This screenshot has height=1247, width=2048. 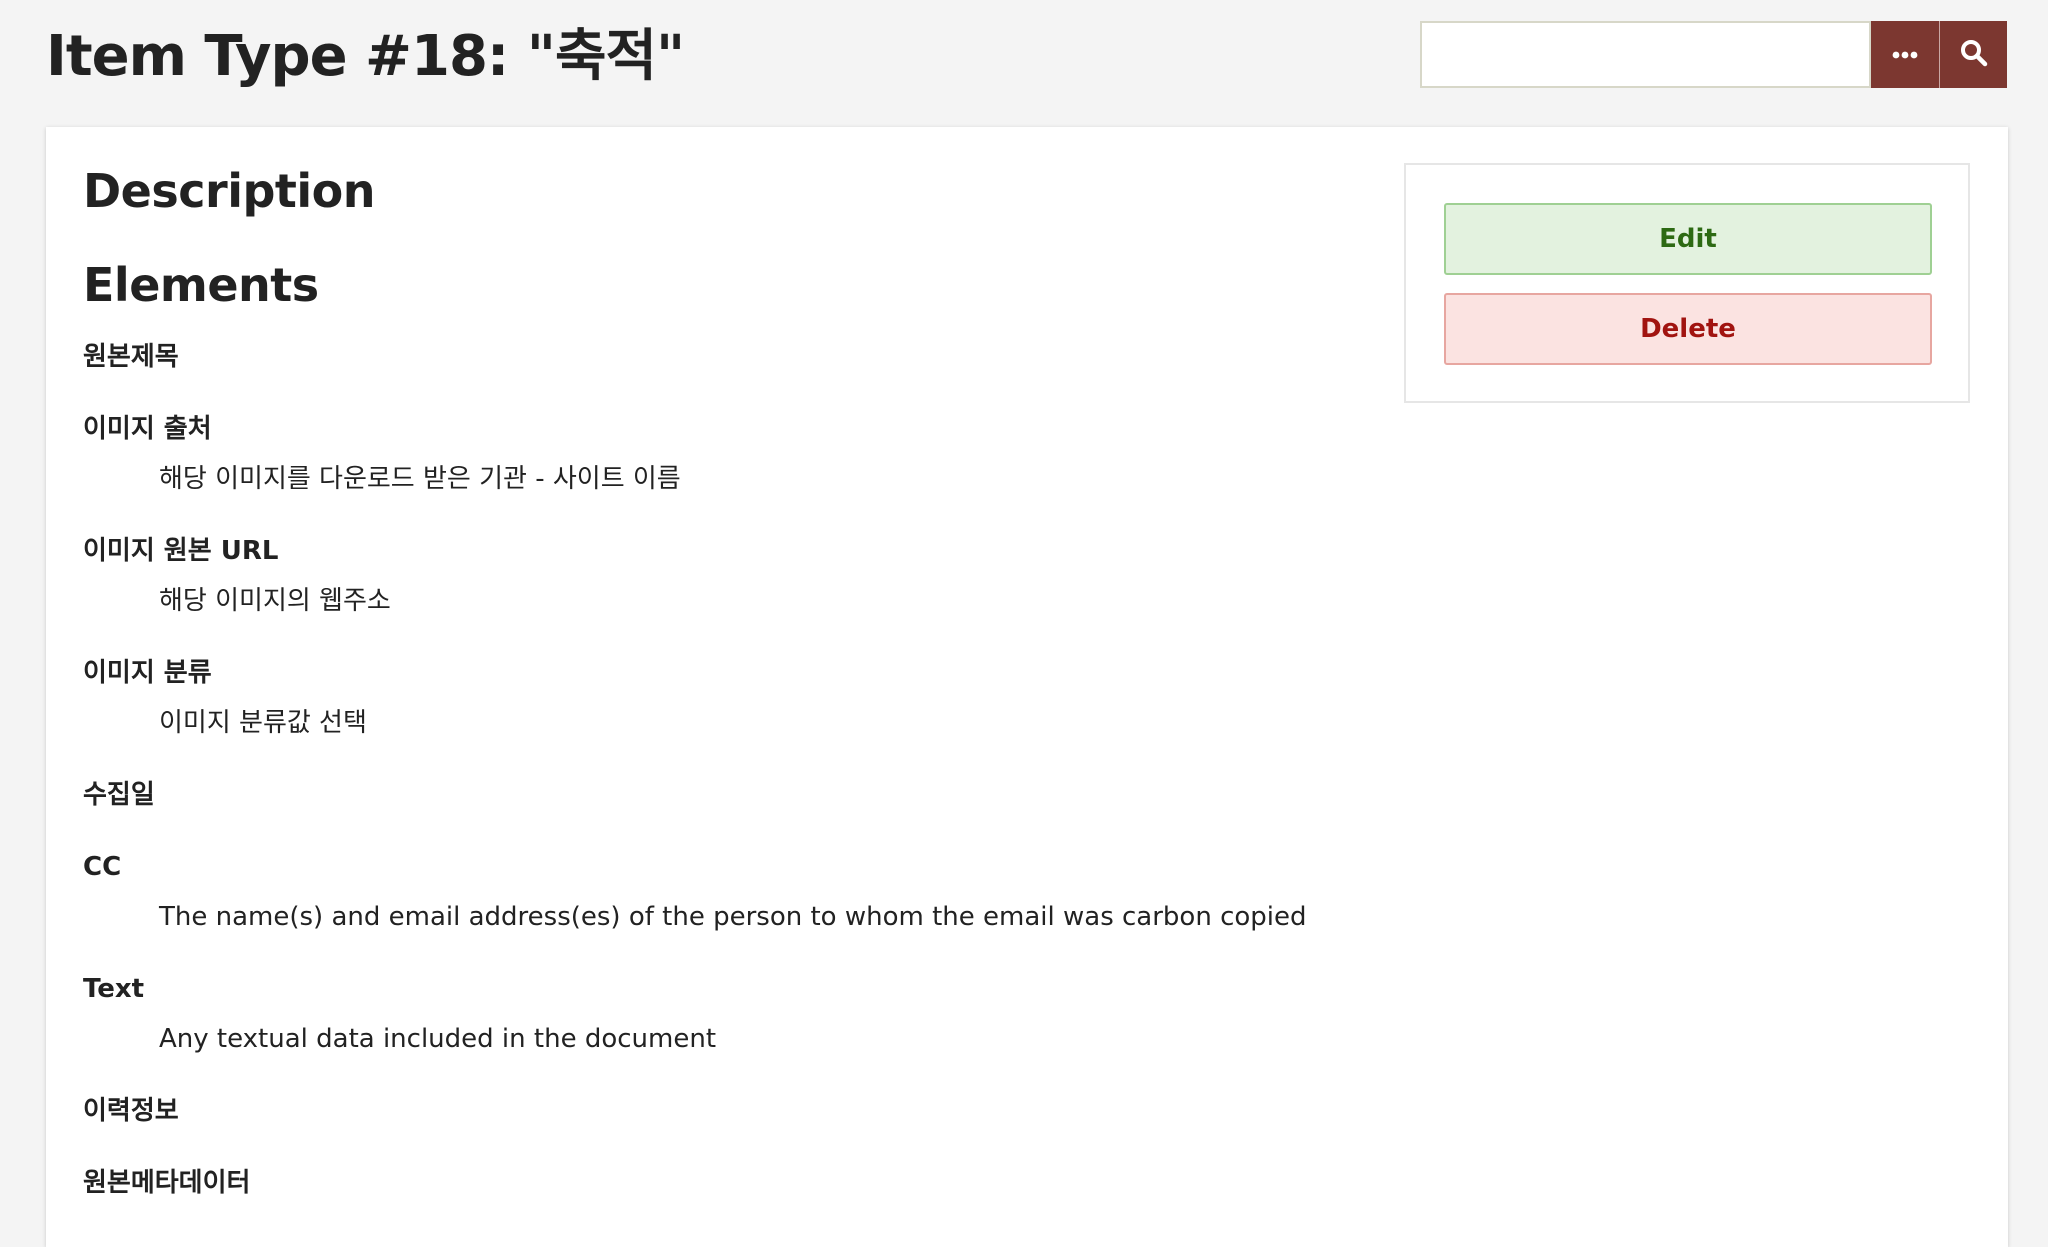 What do you see at coordinates (147, 673) in the screenshot?
I see `element-name: 이미지 분류` at bounding box center [147, 673].